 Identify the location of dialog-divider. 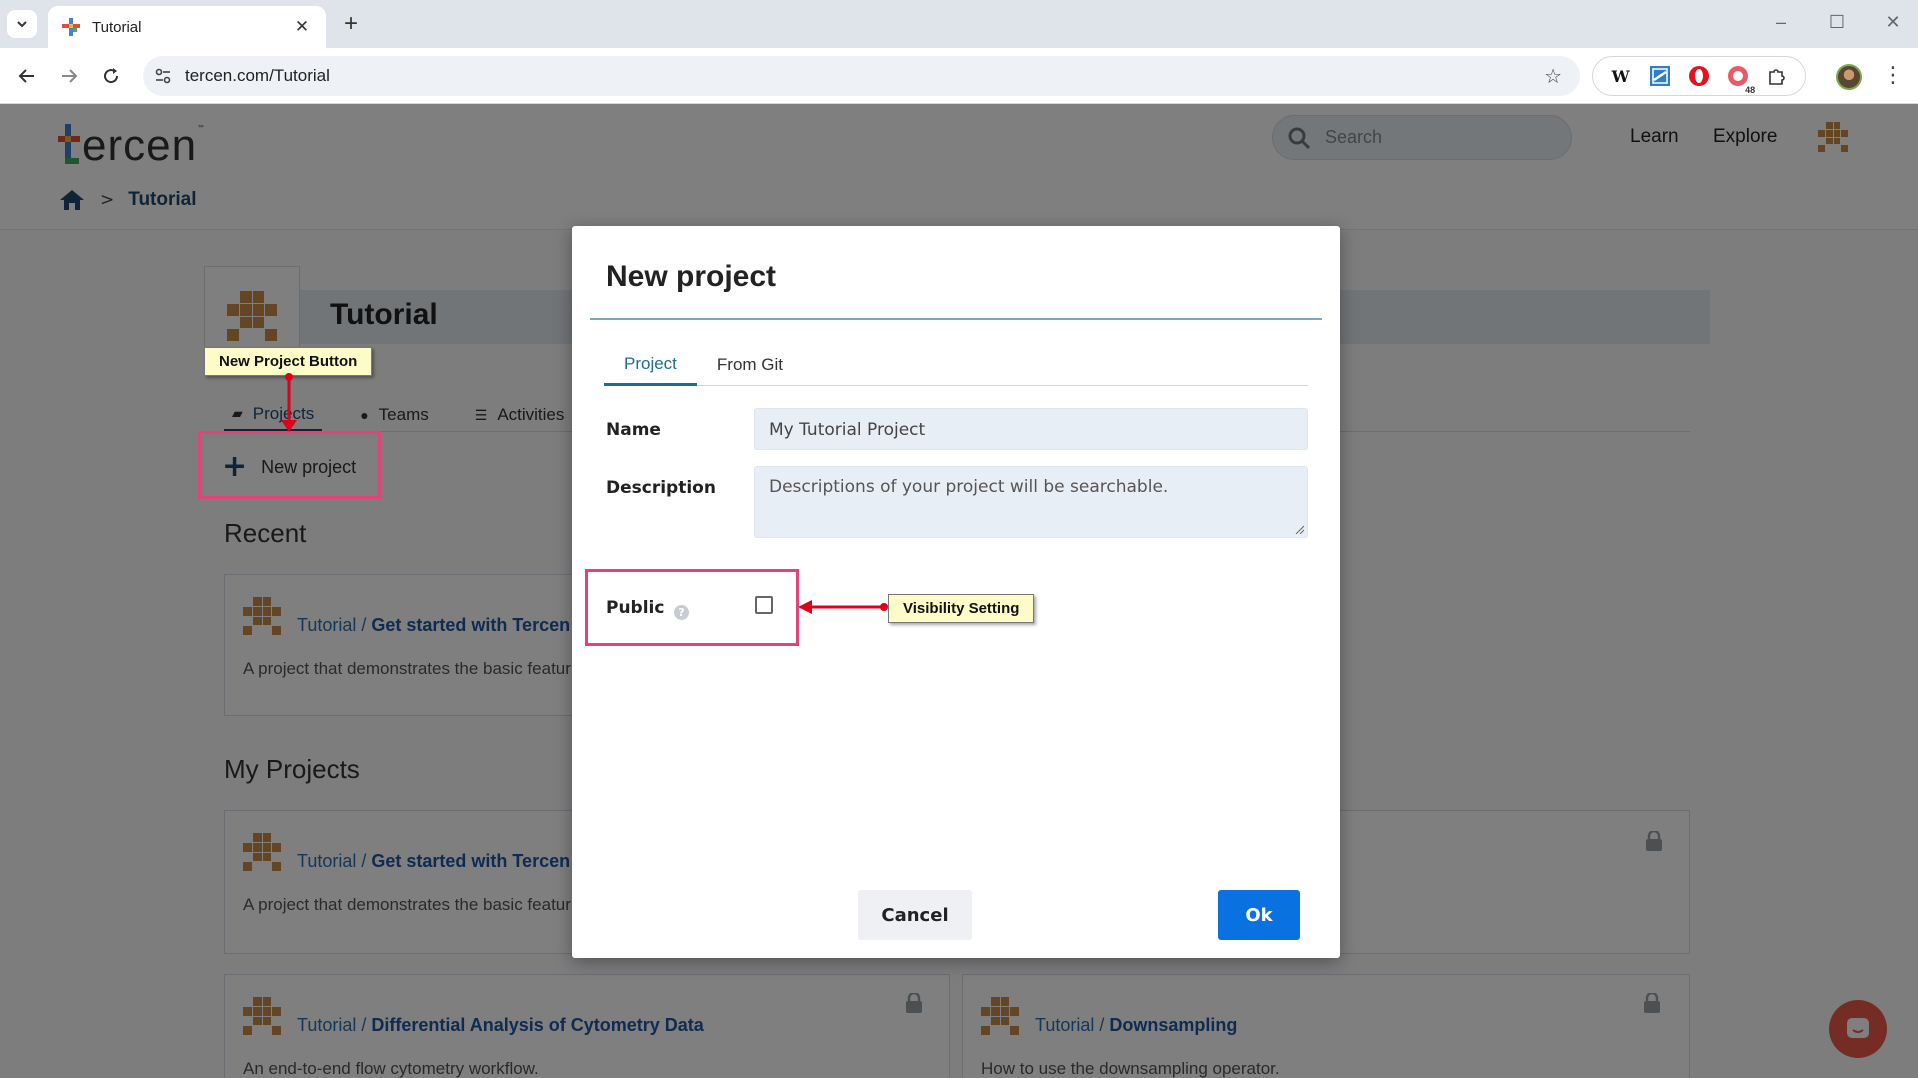
(956, 319).